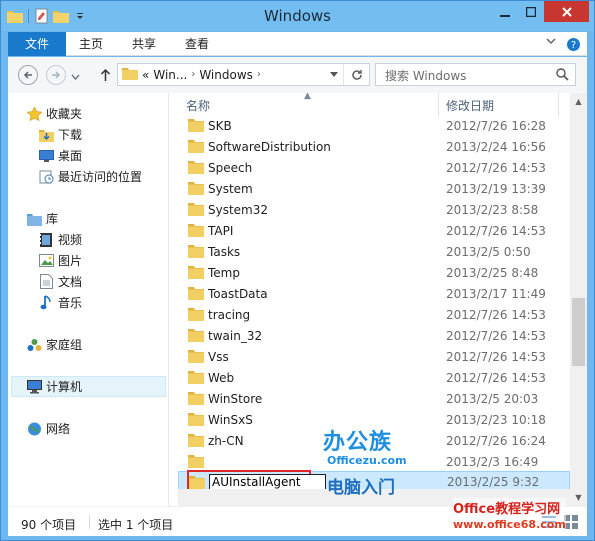  Describe the element at coordinates (571, 523) in the screenshot. I see `large-icons-view-icon` at that location.